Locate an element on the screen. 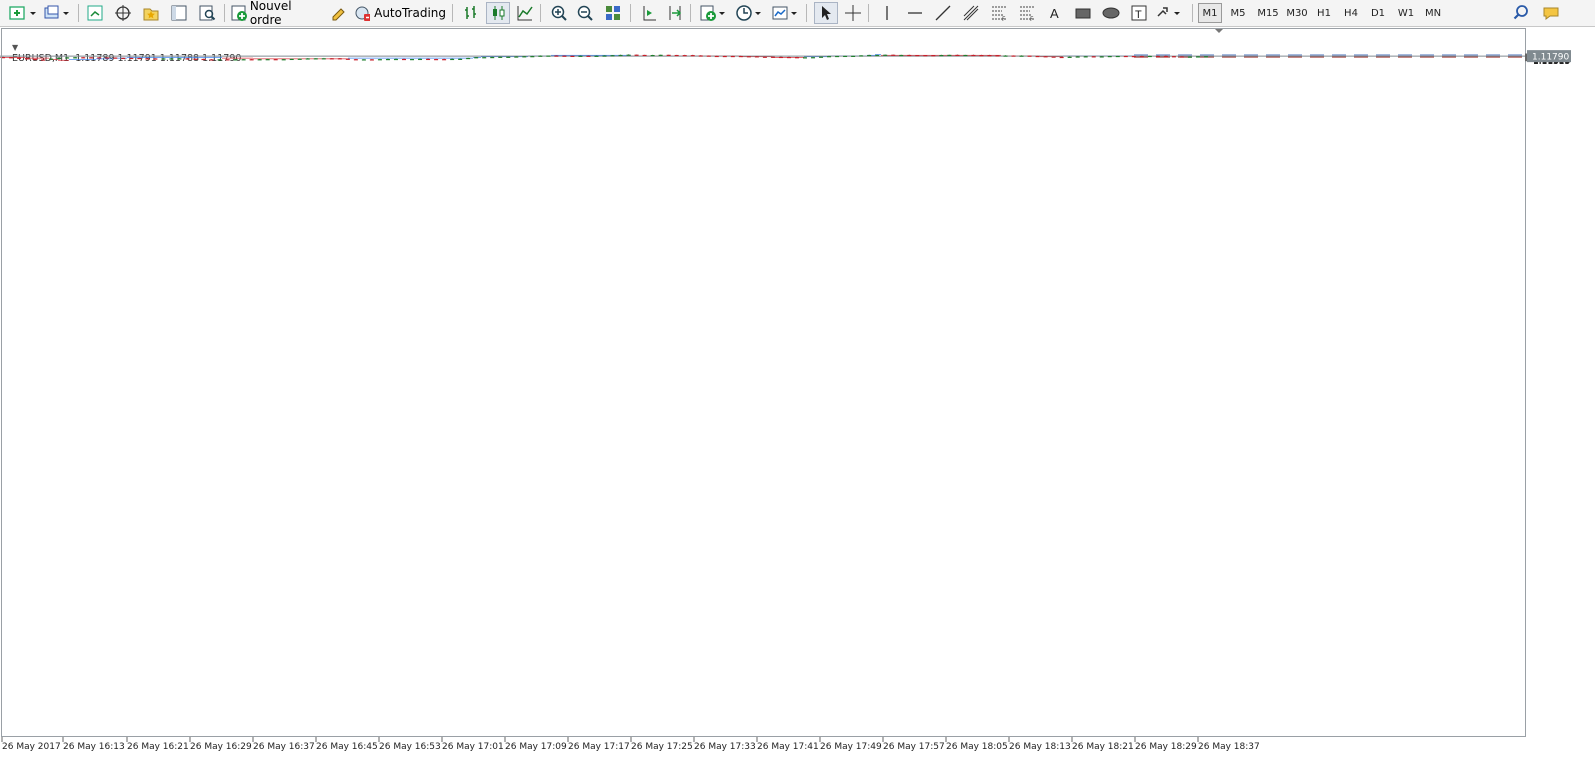 Image resolution: width=1595 pixels, height=771 pixels. chat-bubble-icon is located at coordinates (1551, 13).